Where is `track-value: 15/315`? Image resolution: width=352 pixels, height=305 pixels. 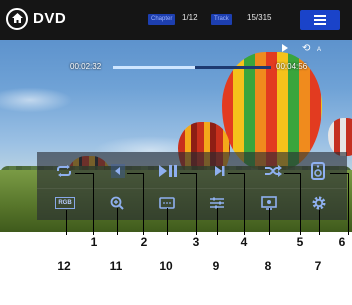 track-value: 15/315 is located at coordinates (259, 17).